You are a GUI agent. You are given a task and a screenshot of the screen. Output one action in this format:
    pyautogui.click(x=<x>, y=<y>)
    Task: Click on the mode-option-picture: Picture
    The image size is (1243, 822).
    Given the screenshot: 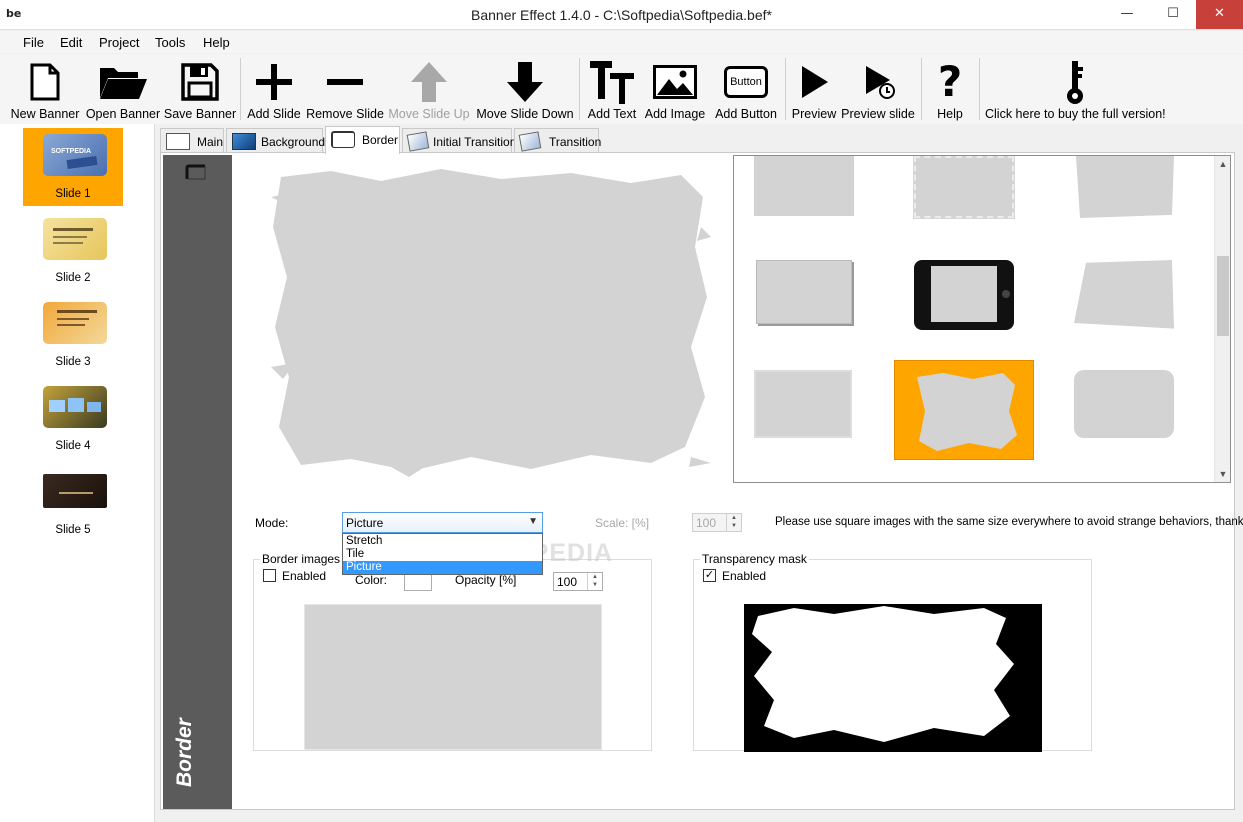 What is the action you would take?
    pyautogui.click(x=442, y=567)
    